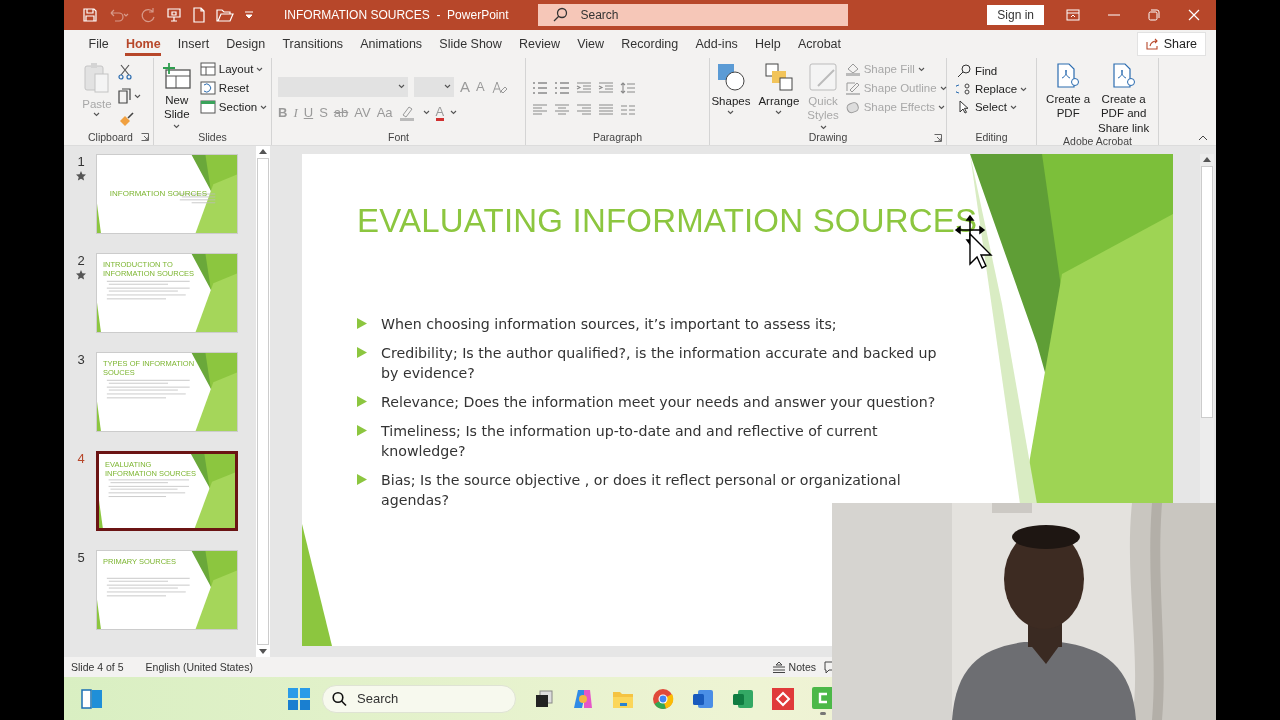 The height and width of the screenshot is (720, 1280). Describe the element at coordinates (312, 44) in the screenshot. I see `ribbon-tab: Transitions` at that location.